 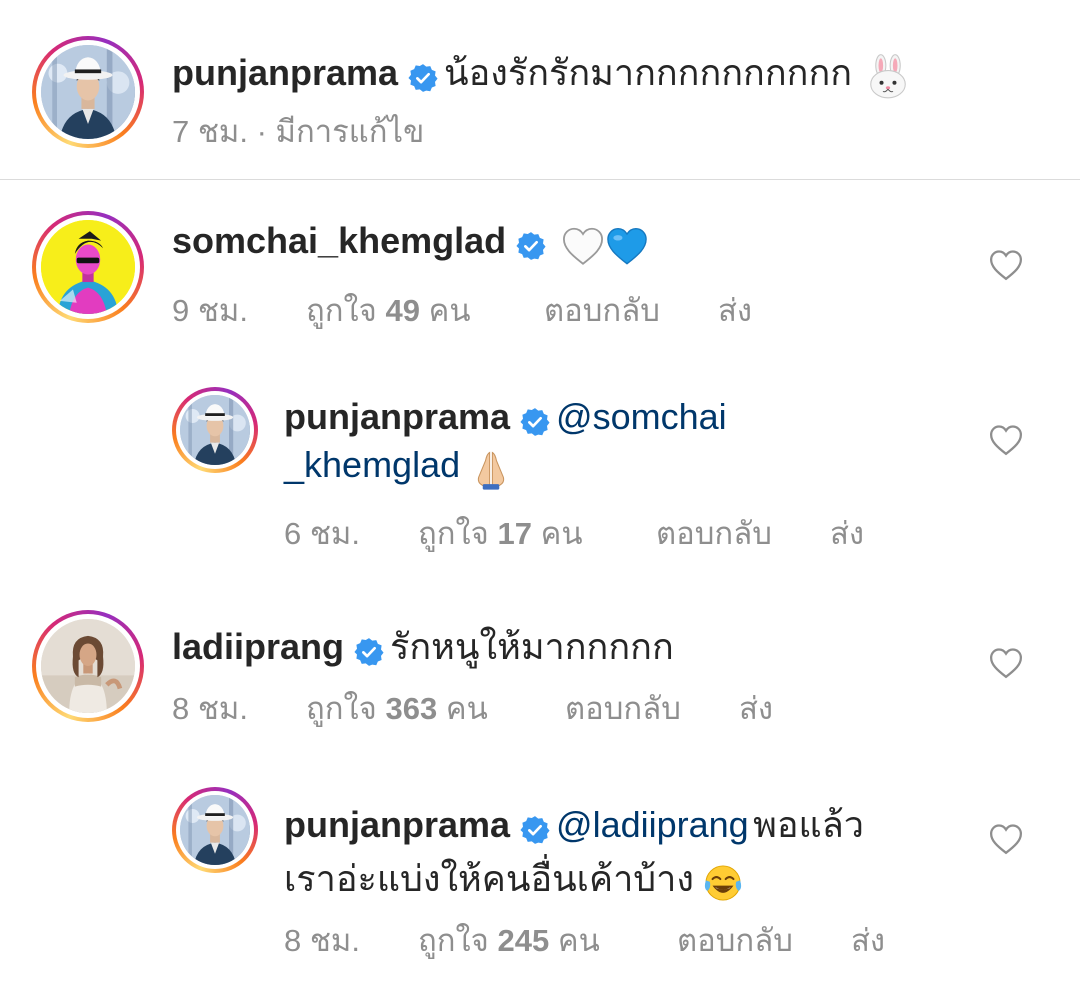 I want to click on blue-heart-icon, so click(x=627, y=246).